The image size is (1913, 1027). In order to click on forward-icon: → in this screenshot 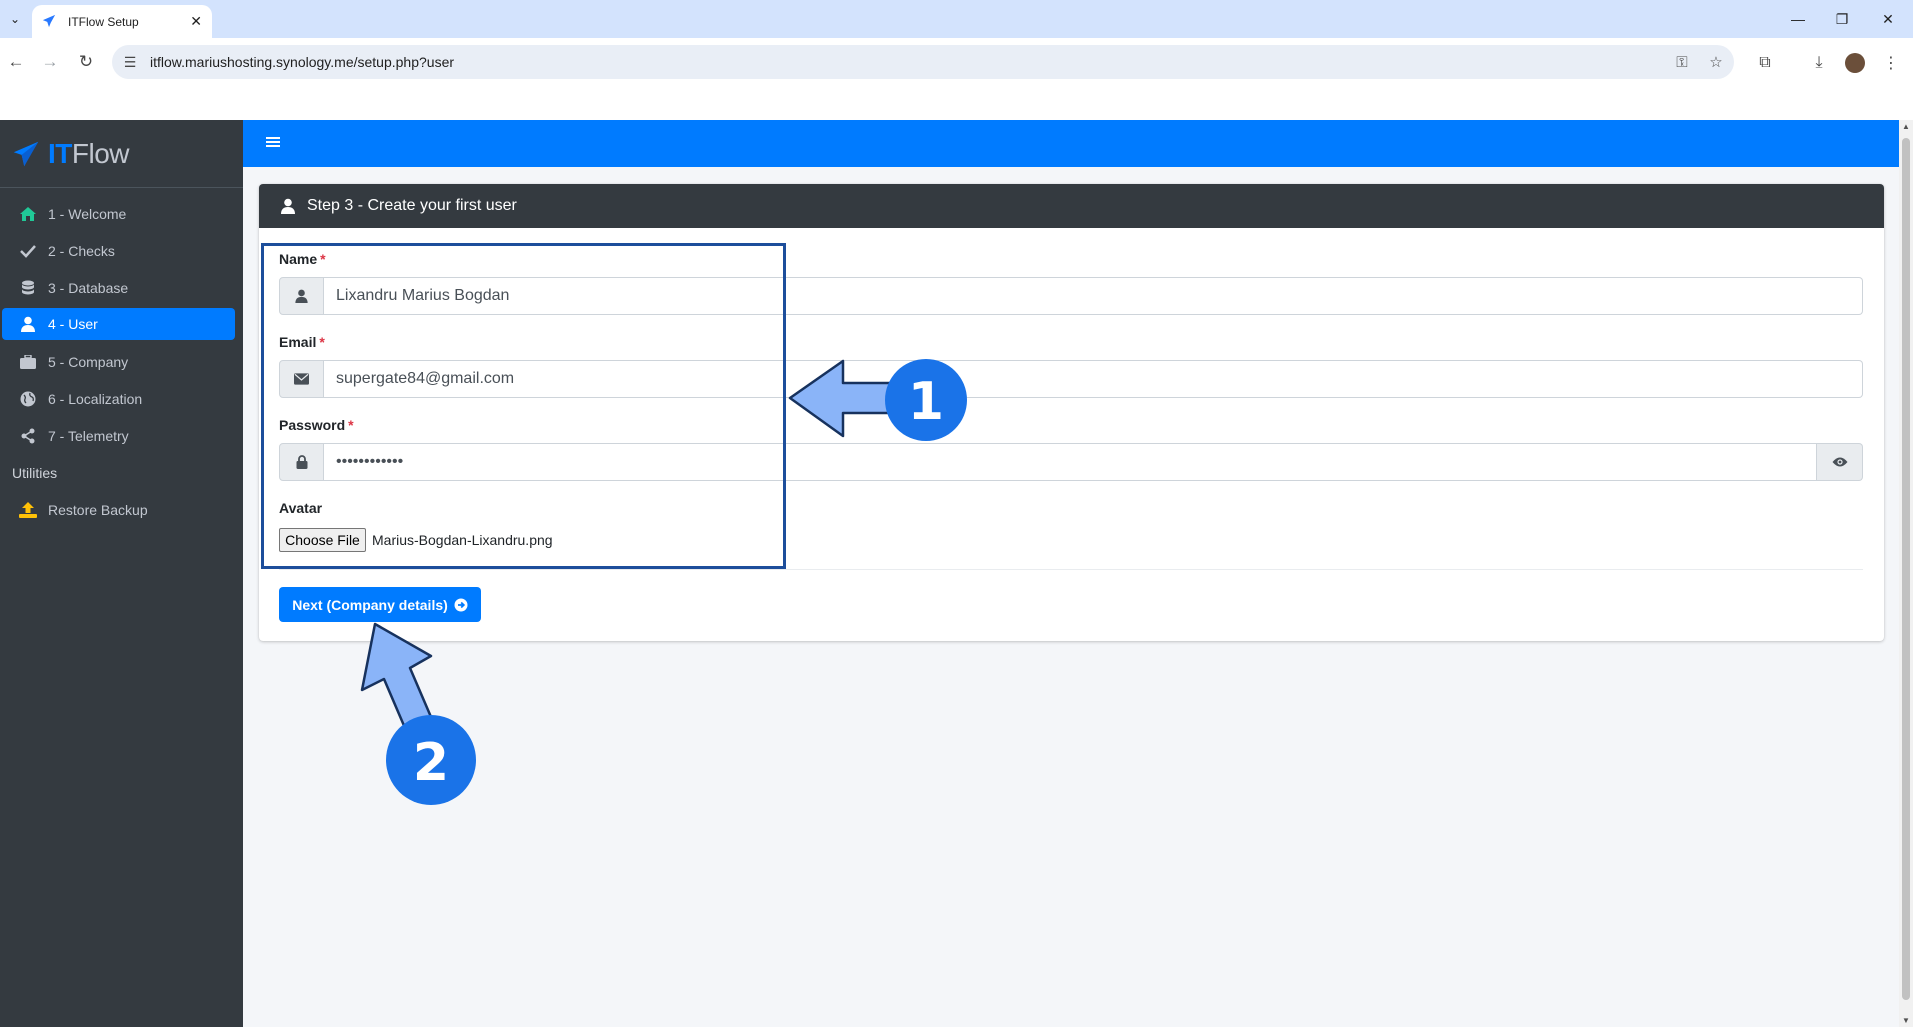, I will do `click(50, 62)`.